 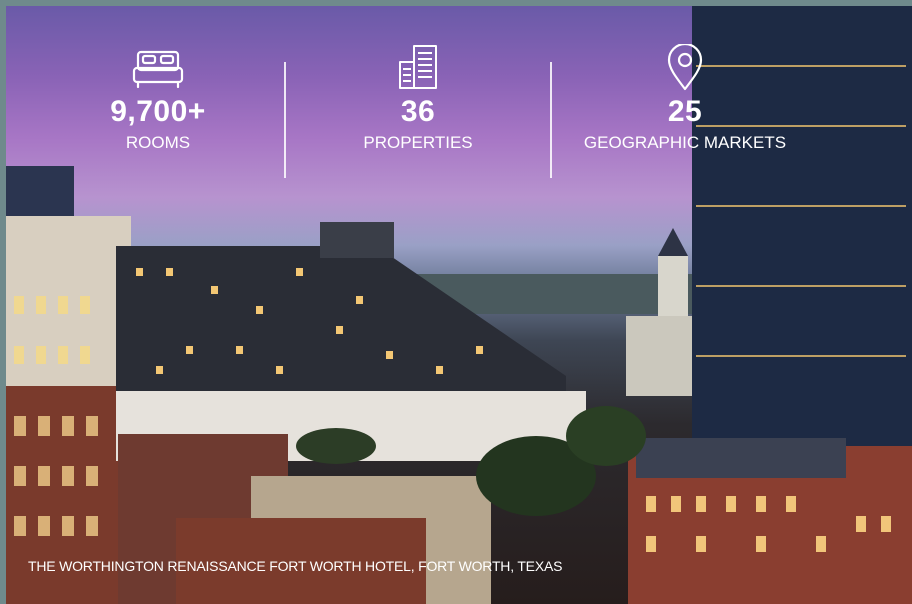 I want to click on stat-markets: 25 GEOGRAPHIC MARKETS, so click(x=685, y=99).